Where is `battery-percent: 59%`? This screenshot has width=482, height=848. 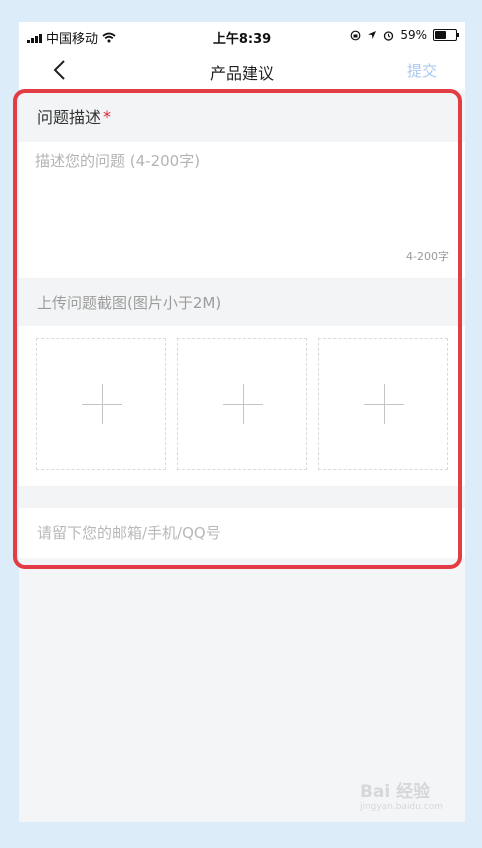 battery-percent: 59% is located at coordinates (413, 35).